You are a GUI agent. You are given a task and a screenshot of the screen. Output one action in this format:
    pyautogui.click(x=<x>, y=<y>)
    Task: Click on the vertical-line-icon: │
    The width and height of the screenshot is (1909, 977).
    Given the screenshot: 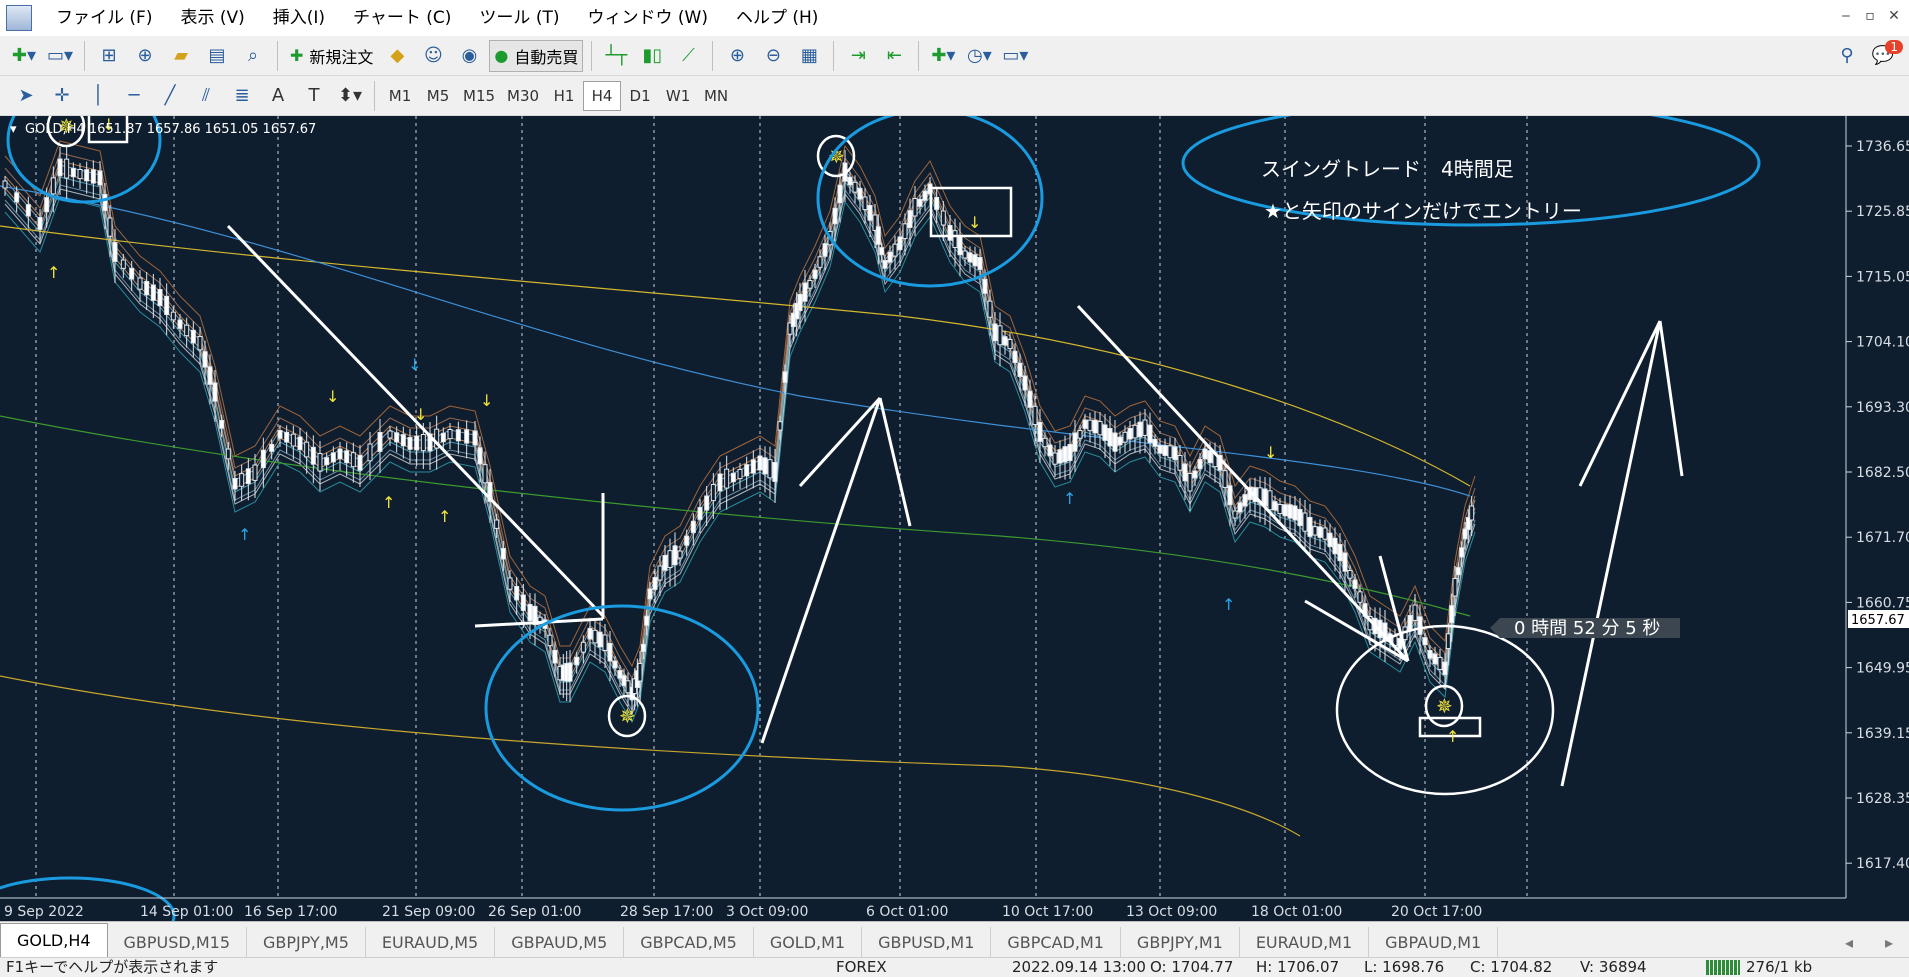 What is the action you would take?
    pyautogui.click(x=98, y=96)
    